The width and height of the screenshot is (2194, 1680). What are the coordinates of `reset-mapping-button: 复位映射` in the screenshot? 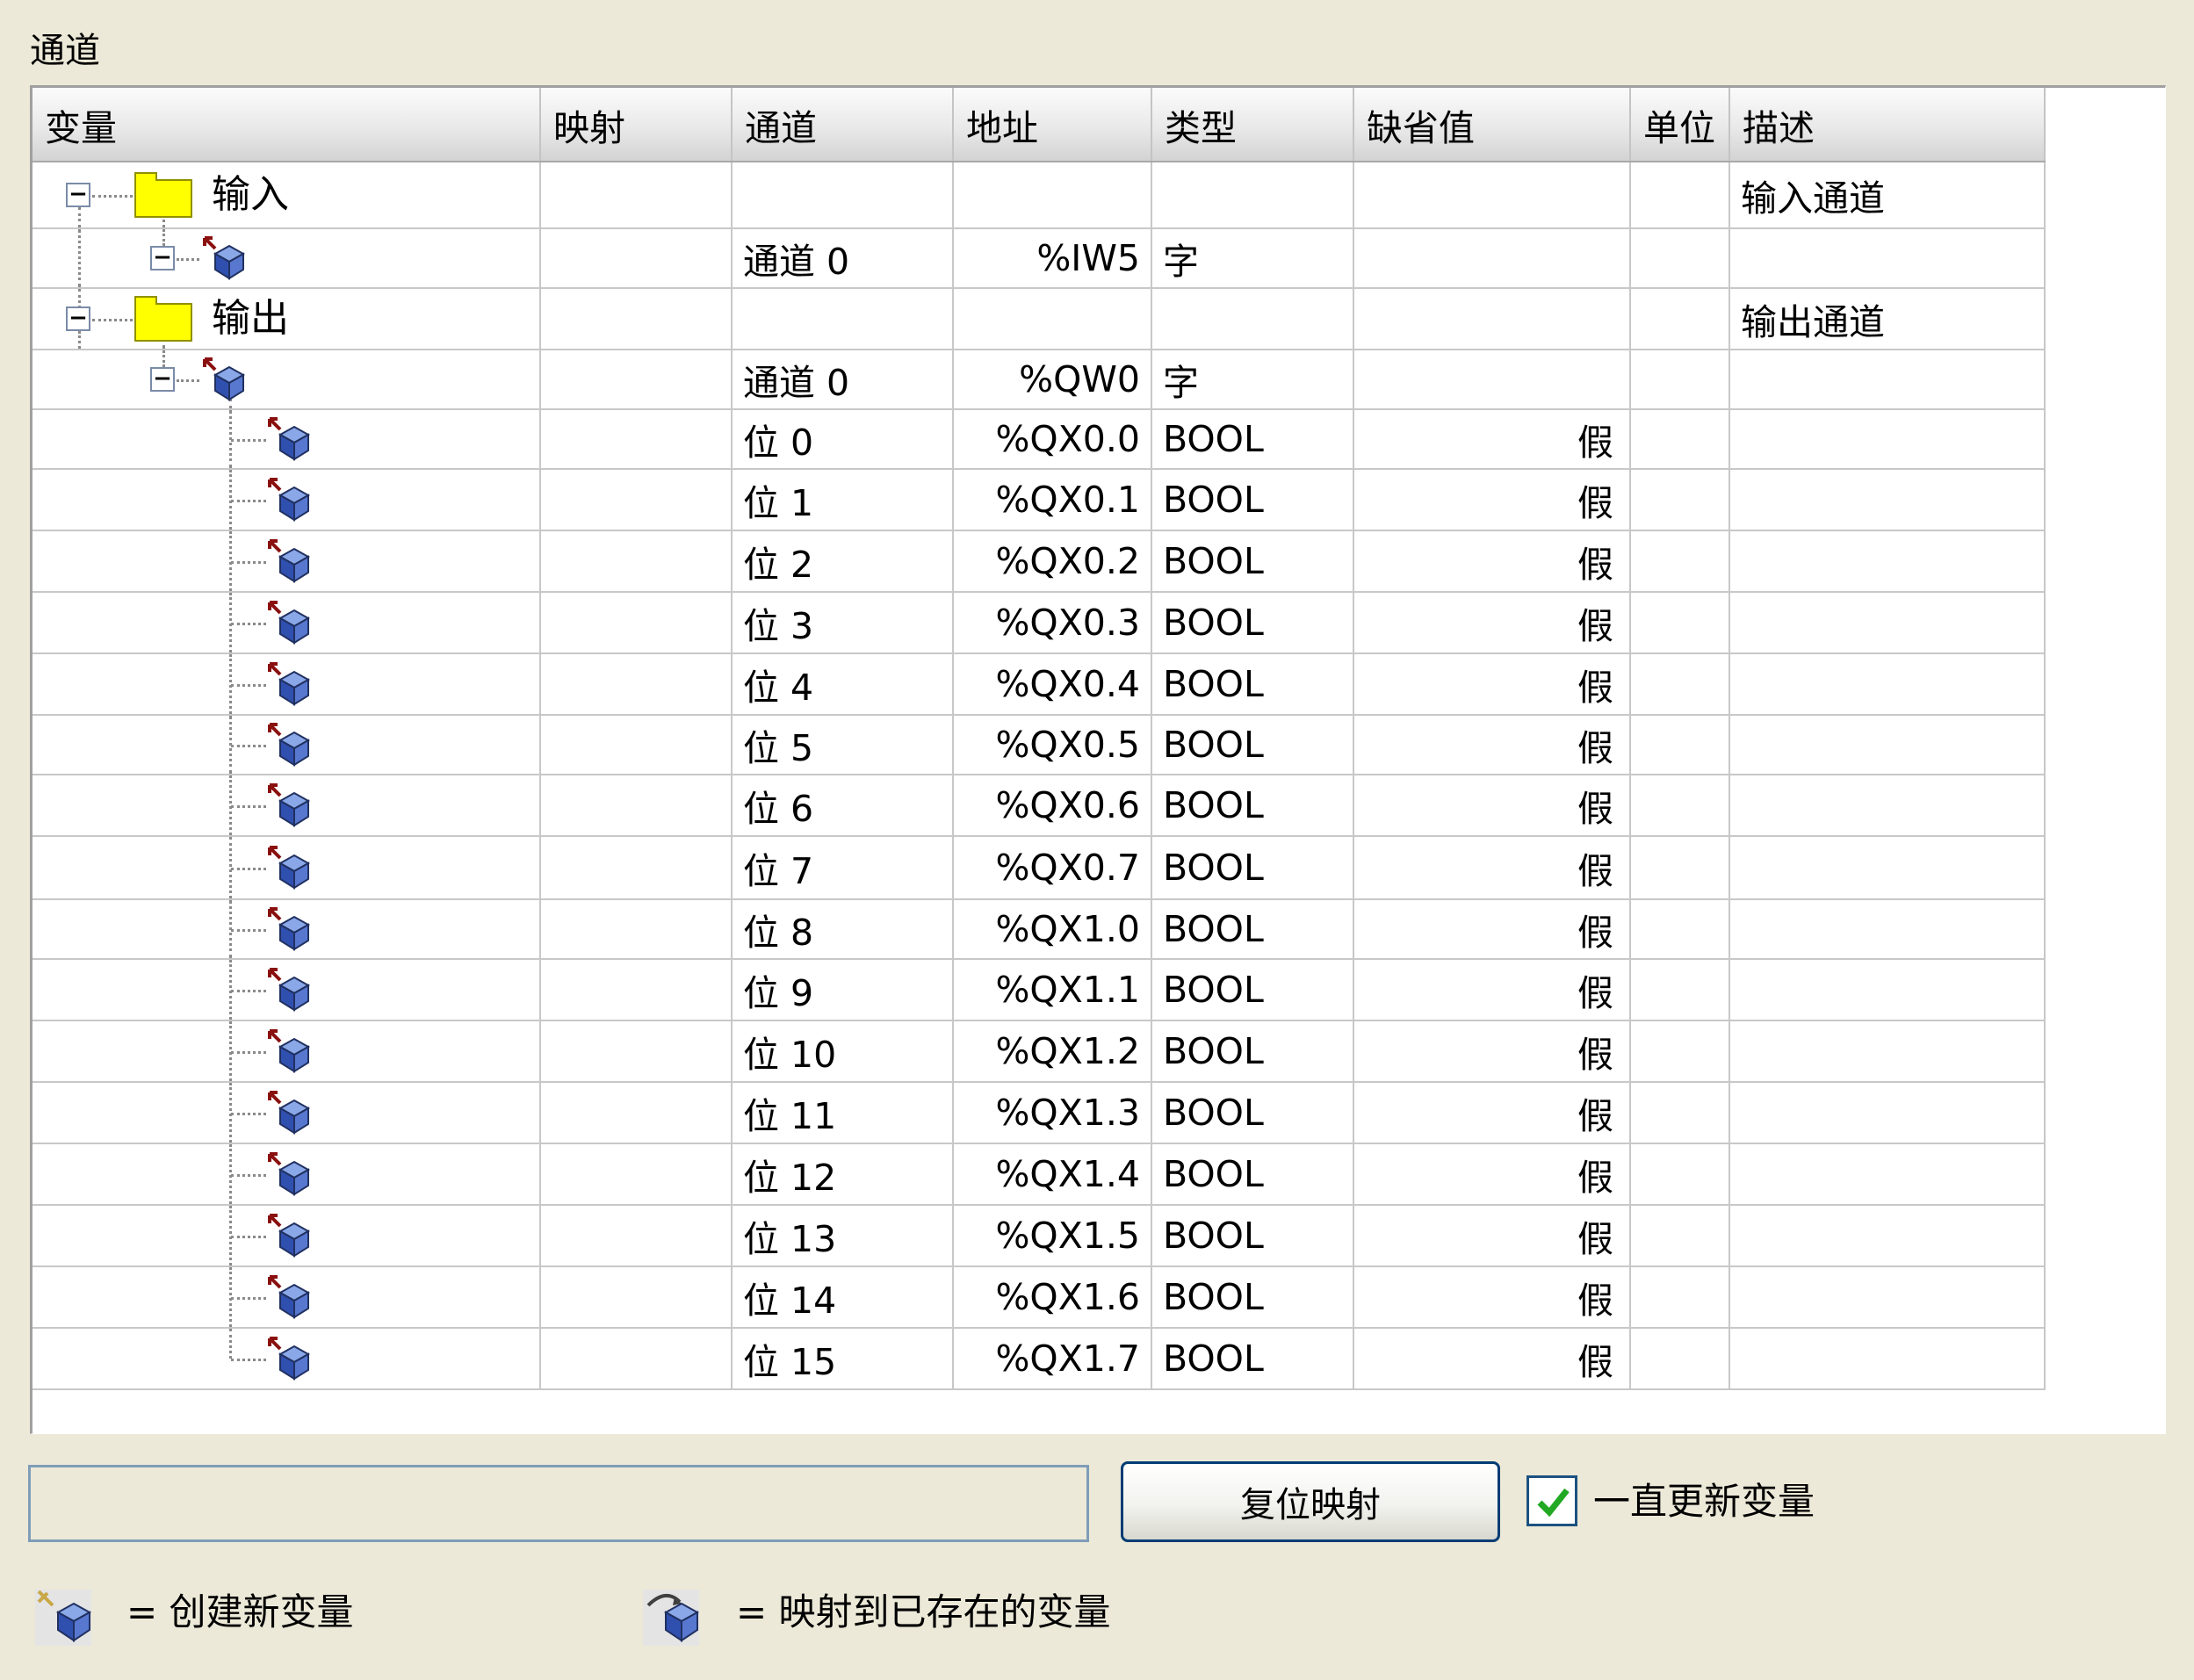 It's located at (1310, 1501).